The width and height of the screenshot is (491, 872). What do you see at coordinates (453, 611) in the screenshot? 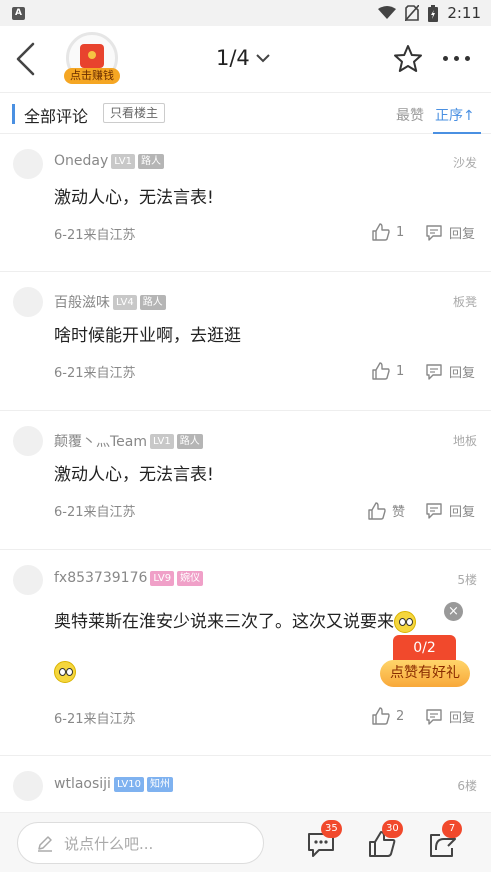
I see `close-icon: ×` at bounding box center [453, 611].